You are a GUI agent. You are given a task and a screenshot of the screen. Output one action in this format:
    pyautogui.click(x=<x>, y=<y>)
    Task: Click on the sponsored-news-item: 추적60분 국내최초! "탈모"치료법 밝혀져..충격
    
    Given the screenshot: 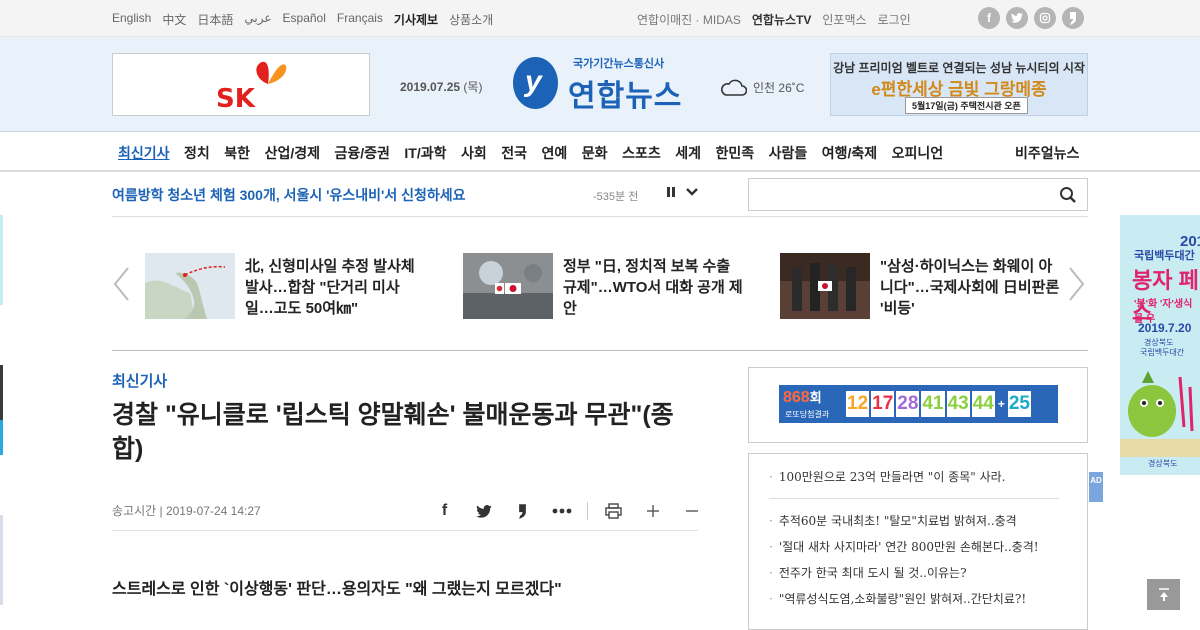 What is the action you would take?
    pyautogui.click(x=893, y=520)
    